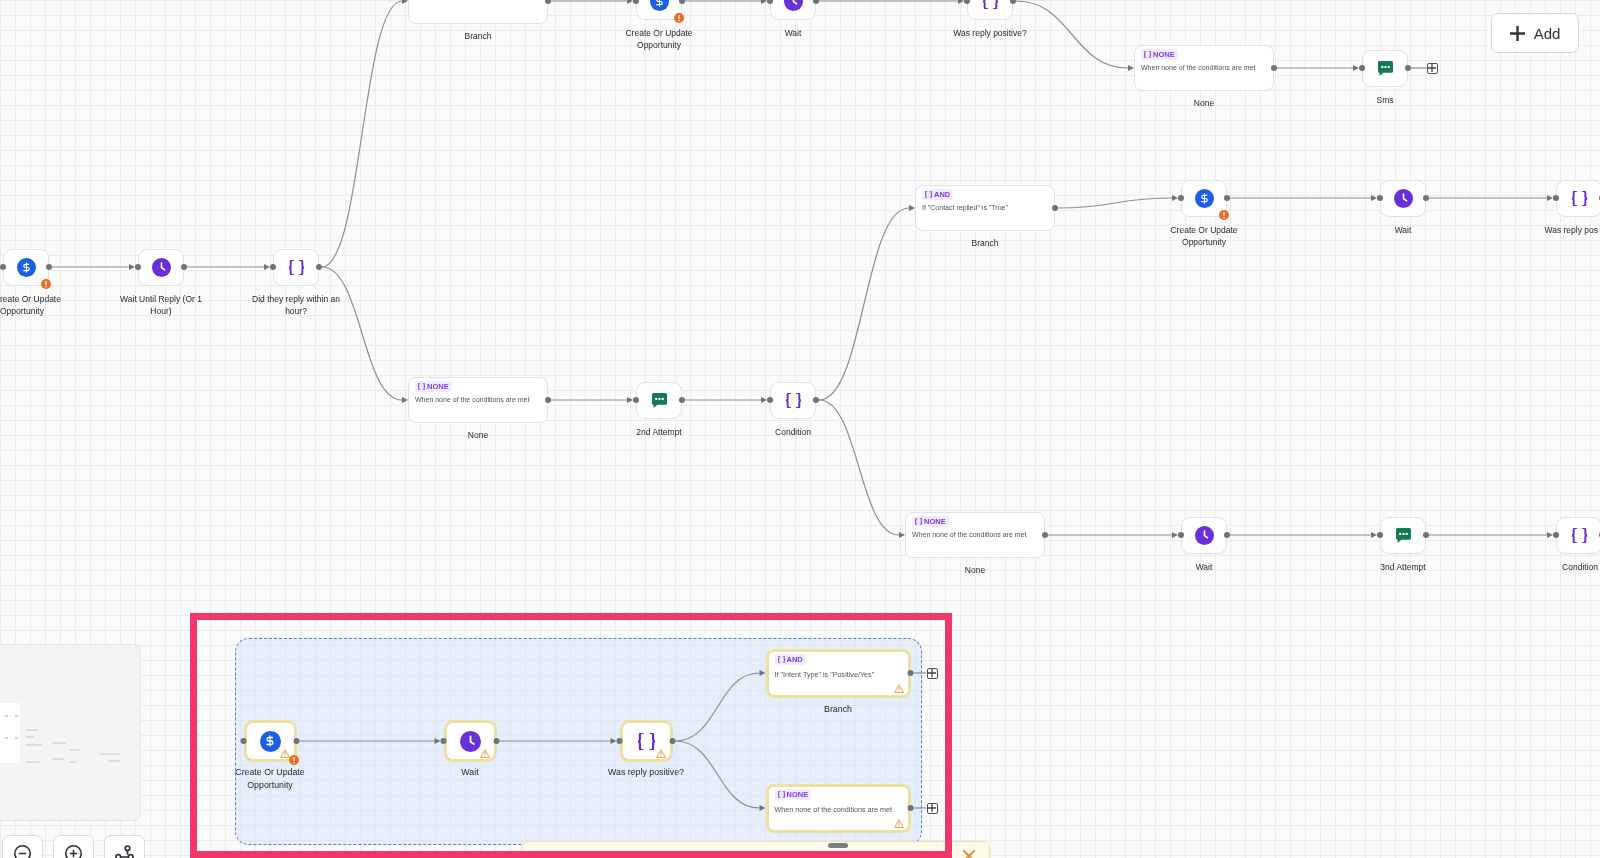  Describe the element at coordinates (270, 778) in the screenshot. I see `step-label: Create Or Update Opportunity` at that location.